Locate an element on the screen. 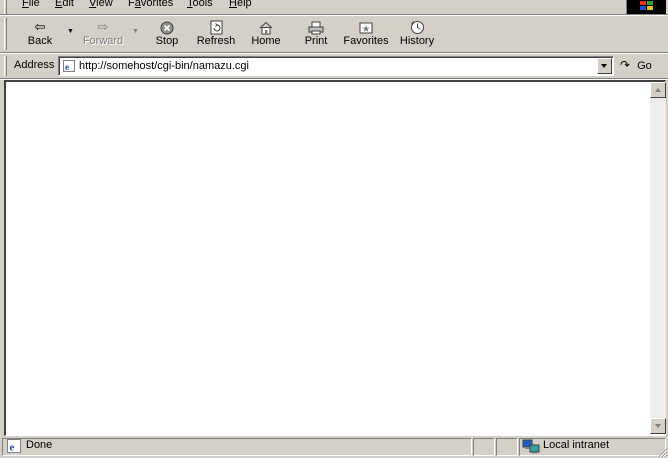 The width and height of the screenshot is (668, 458). stop-label: Stop is located at coordinates (167, 41).